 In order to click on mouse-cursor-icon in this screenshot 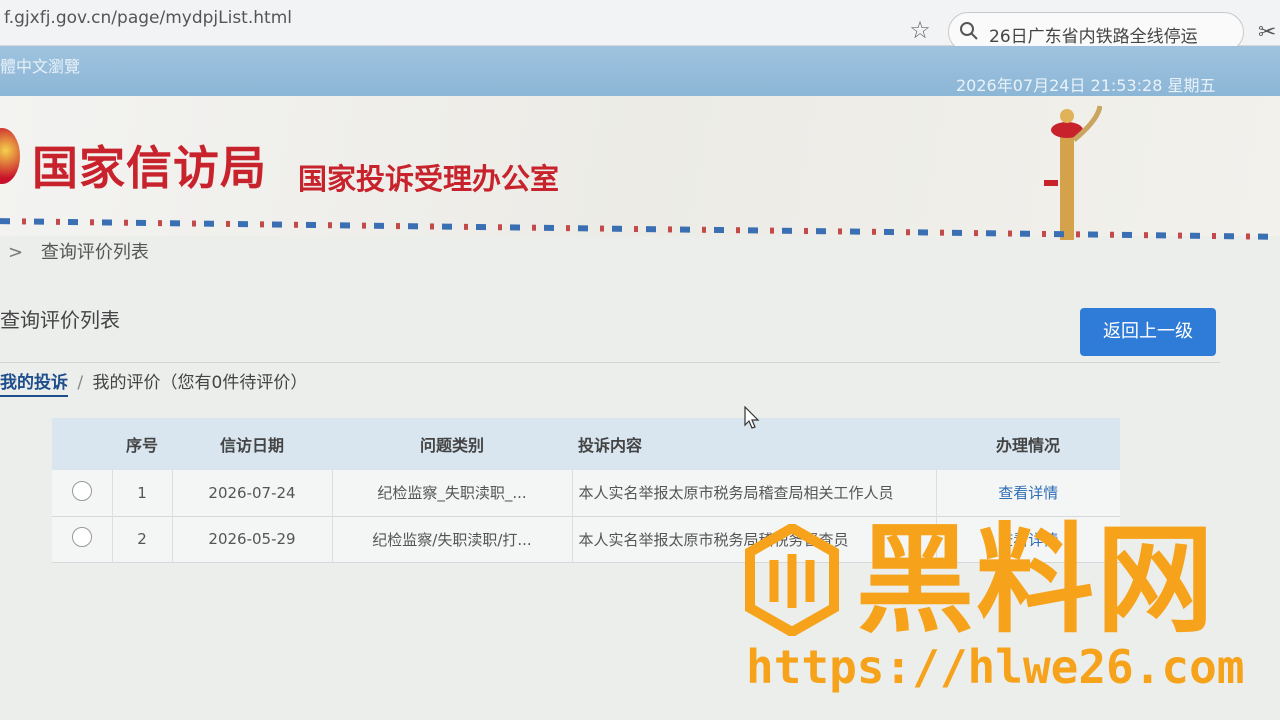, I will do `click(752, 417)`.